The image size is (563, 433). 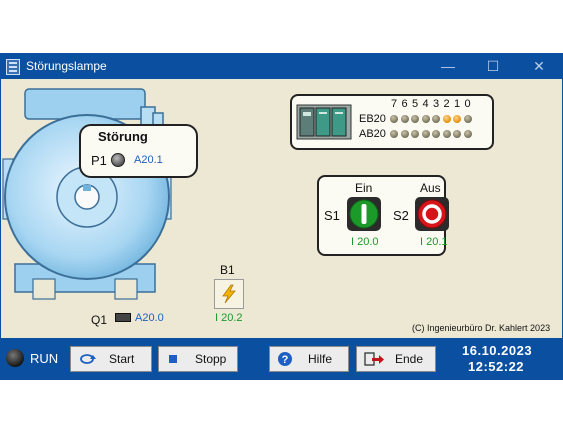 I want to click on maximize-icon: ☐, so click(x=493, y=66).